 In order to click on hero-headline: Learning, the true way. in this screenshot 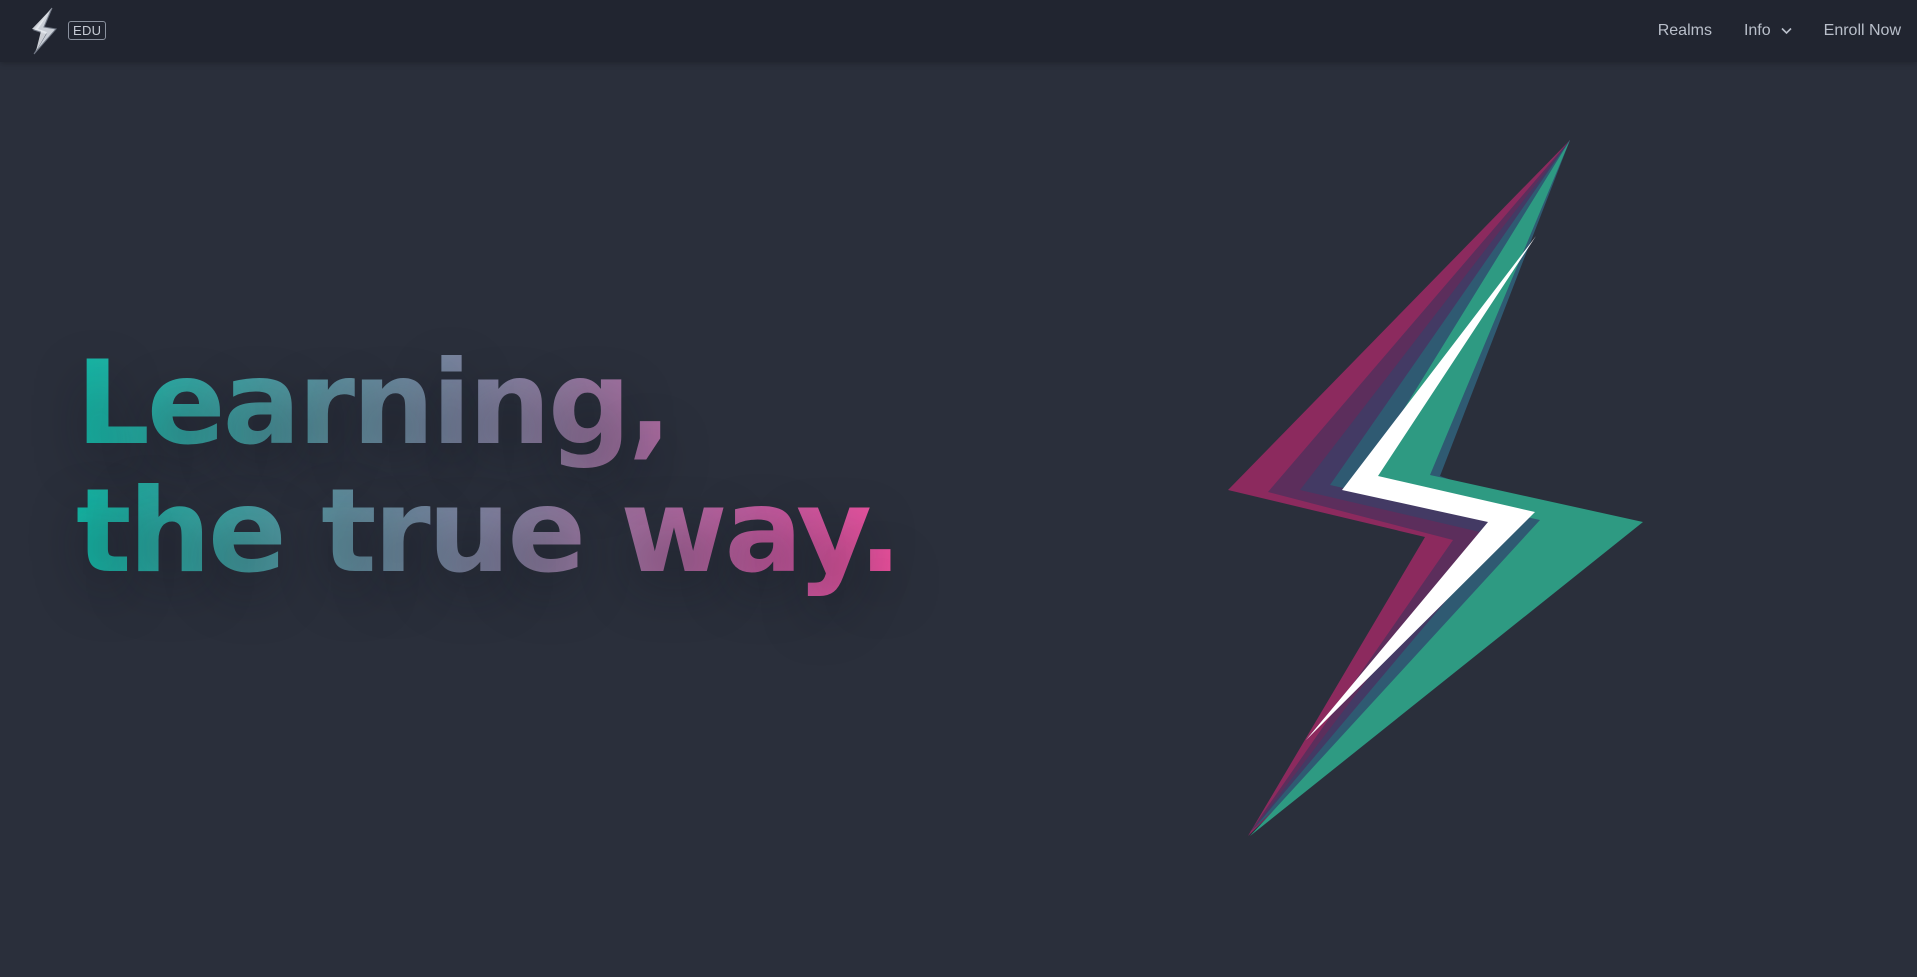, I will do `click(489, 469)`.